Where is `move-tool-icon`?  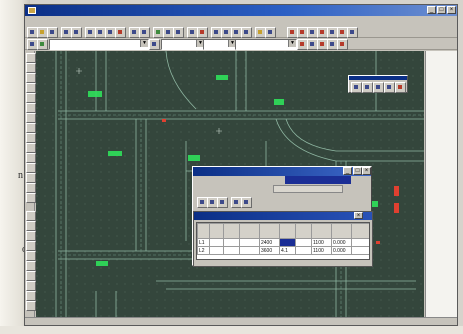
move-tool-icon is located at coordinates (31, 266).